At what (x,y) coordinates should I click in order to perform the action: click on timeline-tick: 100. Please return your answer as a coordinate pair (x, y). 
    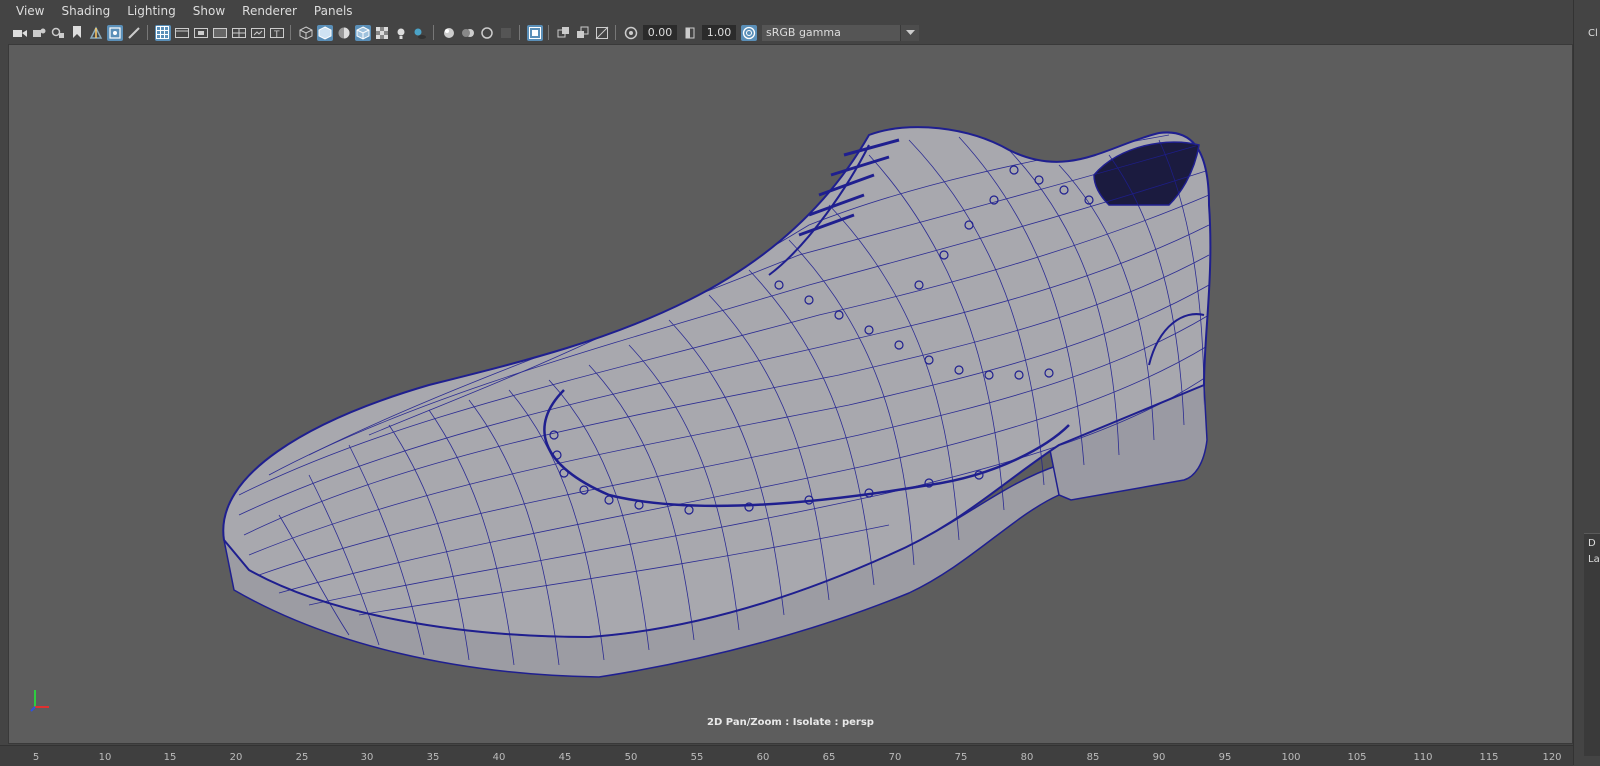
    Looking at the image, I should click on (1291, 757).